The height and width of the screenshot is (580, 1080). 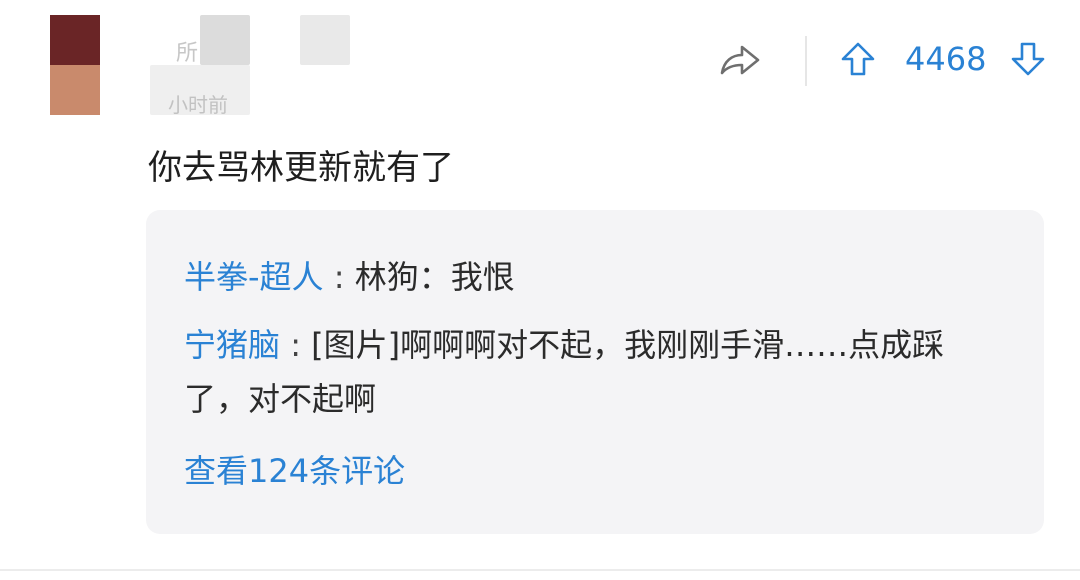 What do you see at coordinates (75, 40) in the screenshot?
I see `avatar-top-blur` at bounding box center [75, 40].